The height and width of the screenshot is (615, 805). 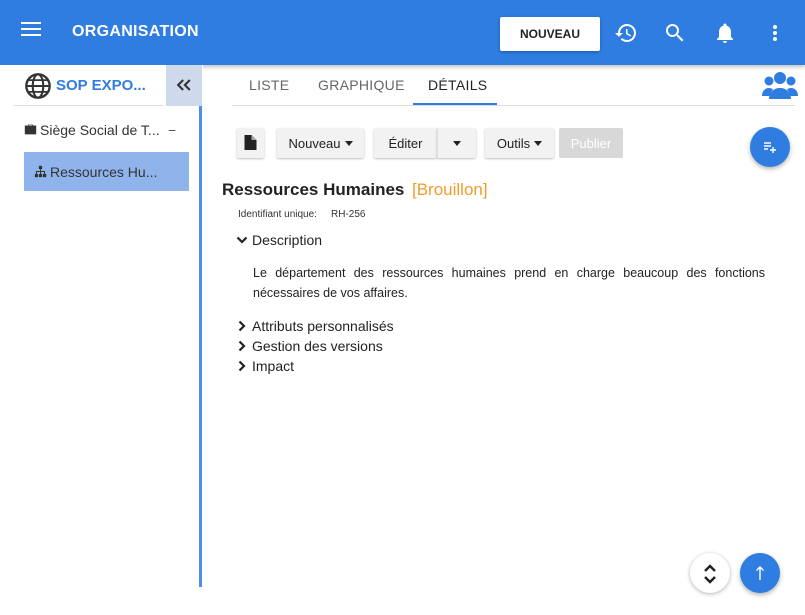 I want to click on unfold-icon, so click(x=710, y=574).